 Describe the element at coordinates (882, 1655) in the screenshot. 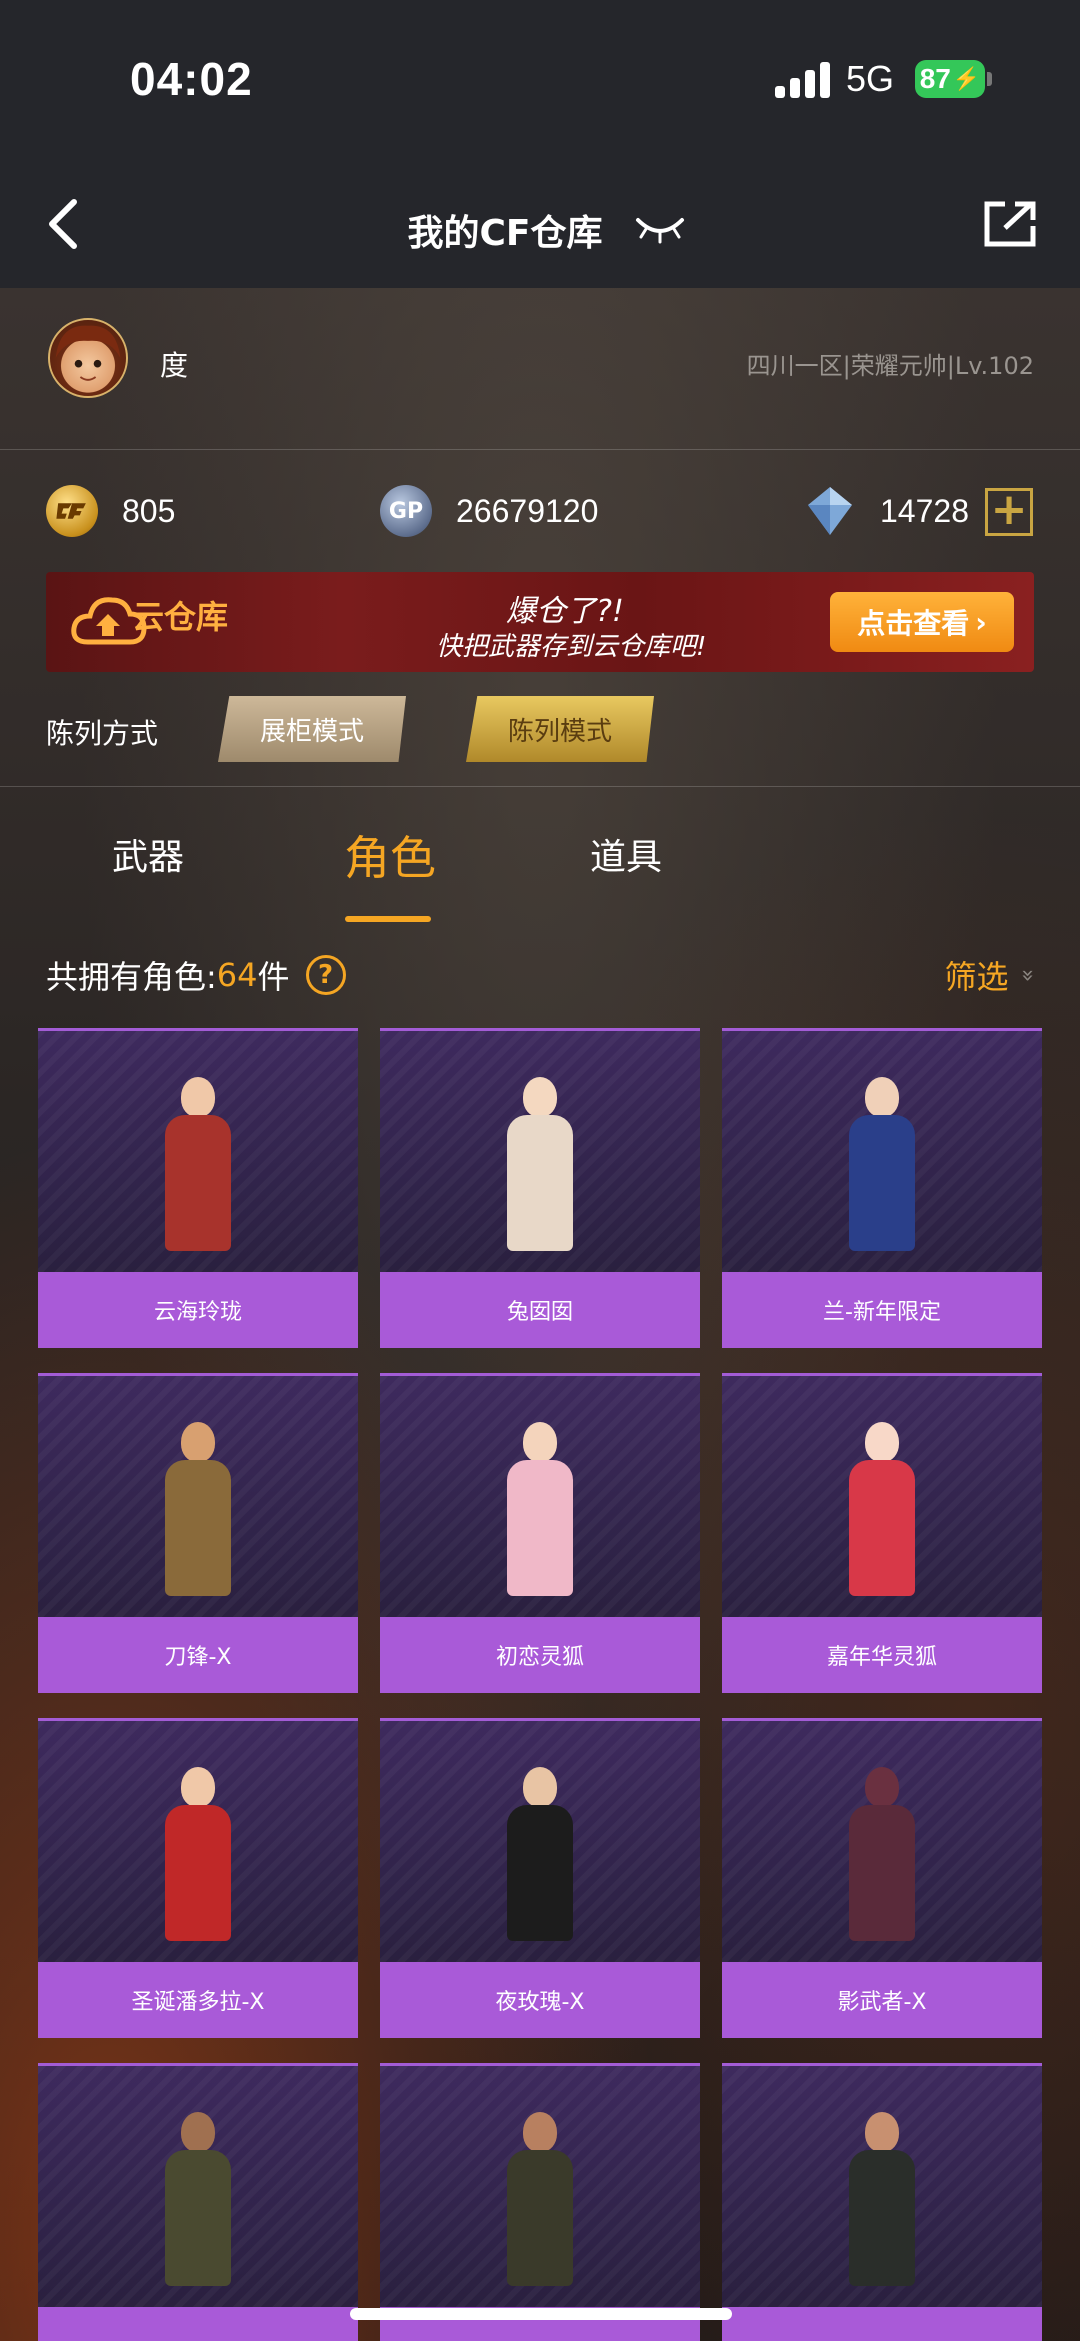

I see `character-name: 嘉年华灵狐` at that location.